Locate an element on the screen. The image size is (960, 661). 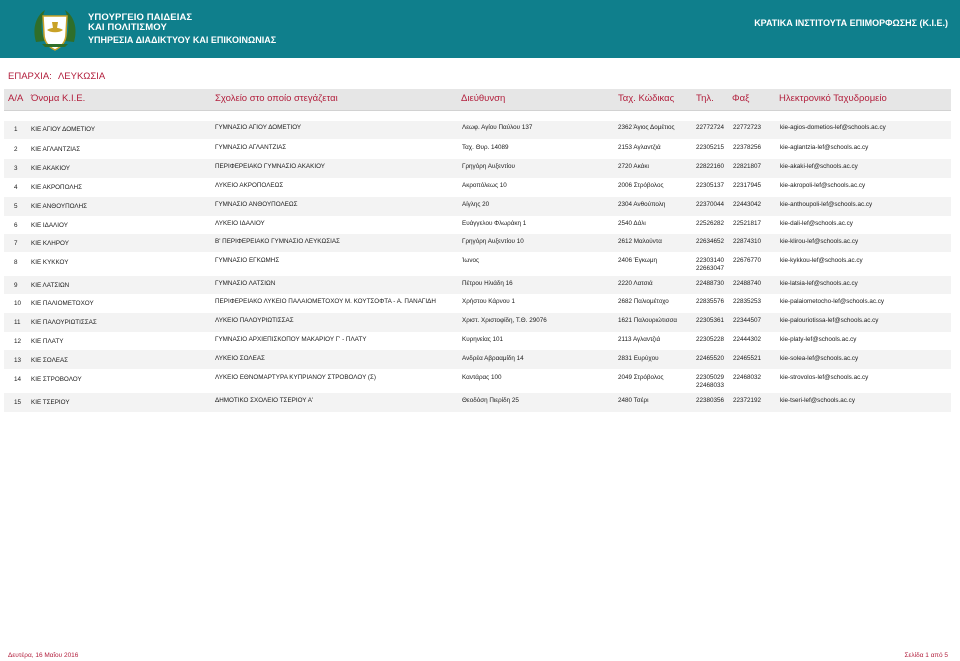
cell-aa: 8 is located at coordinates (16, 262).